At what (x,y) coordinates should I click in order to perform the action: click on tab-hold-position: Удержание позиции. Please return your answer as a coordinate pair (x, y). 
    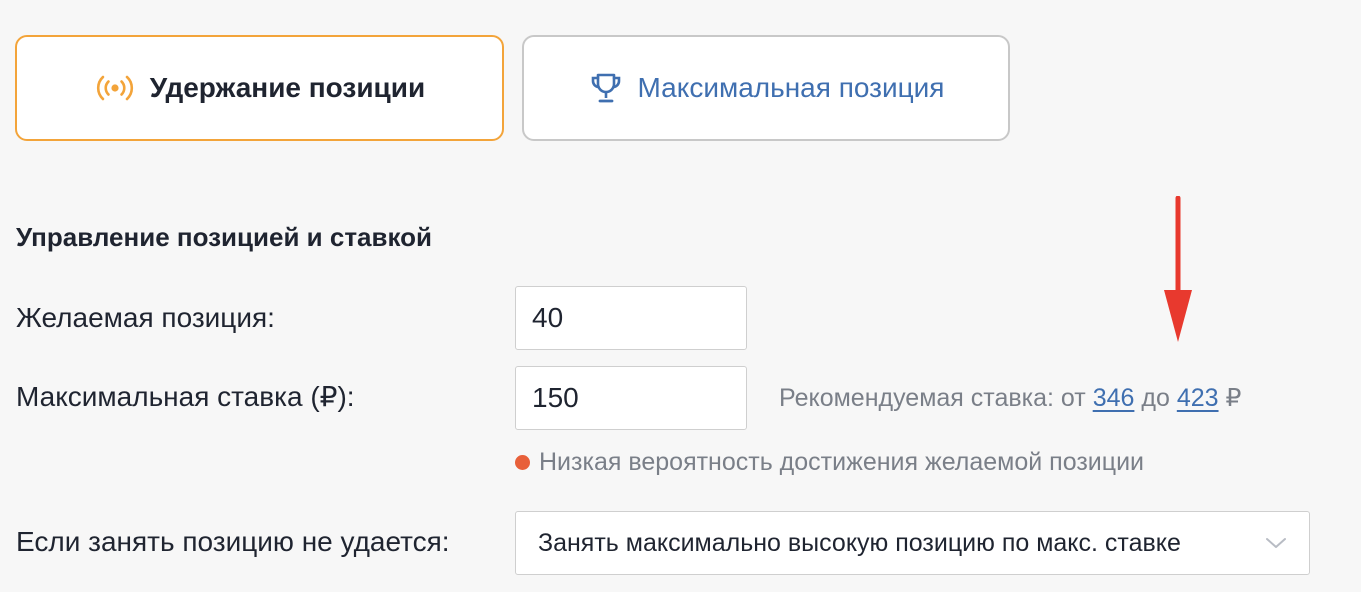
    Looking at the image, I should click on (259, 88).